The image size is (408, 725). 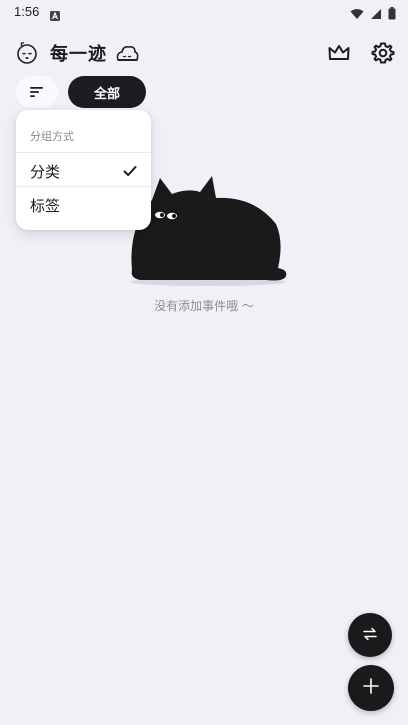 What do you see at coordinates (107, 92) in the screenshot?
I see `filter-chip-all: 全部` at bounding box center [107, 92].